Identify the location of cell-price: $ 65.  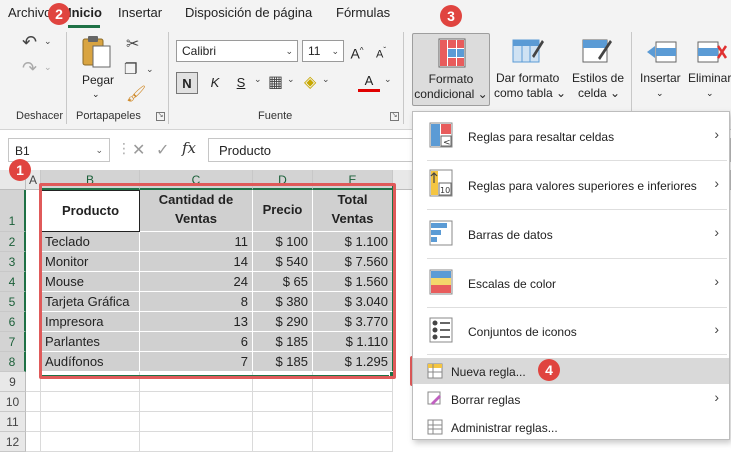
(283, 282).